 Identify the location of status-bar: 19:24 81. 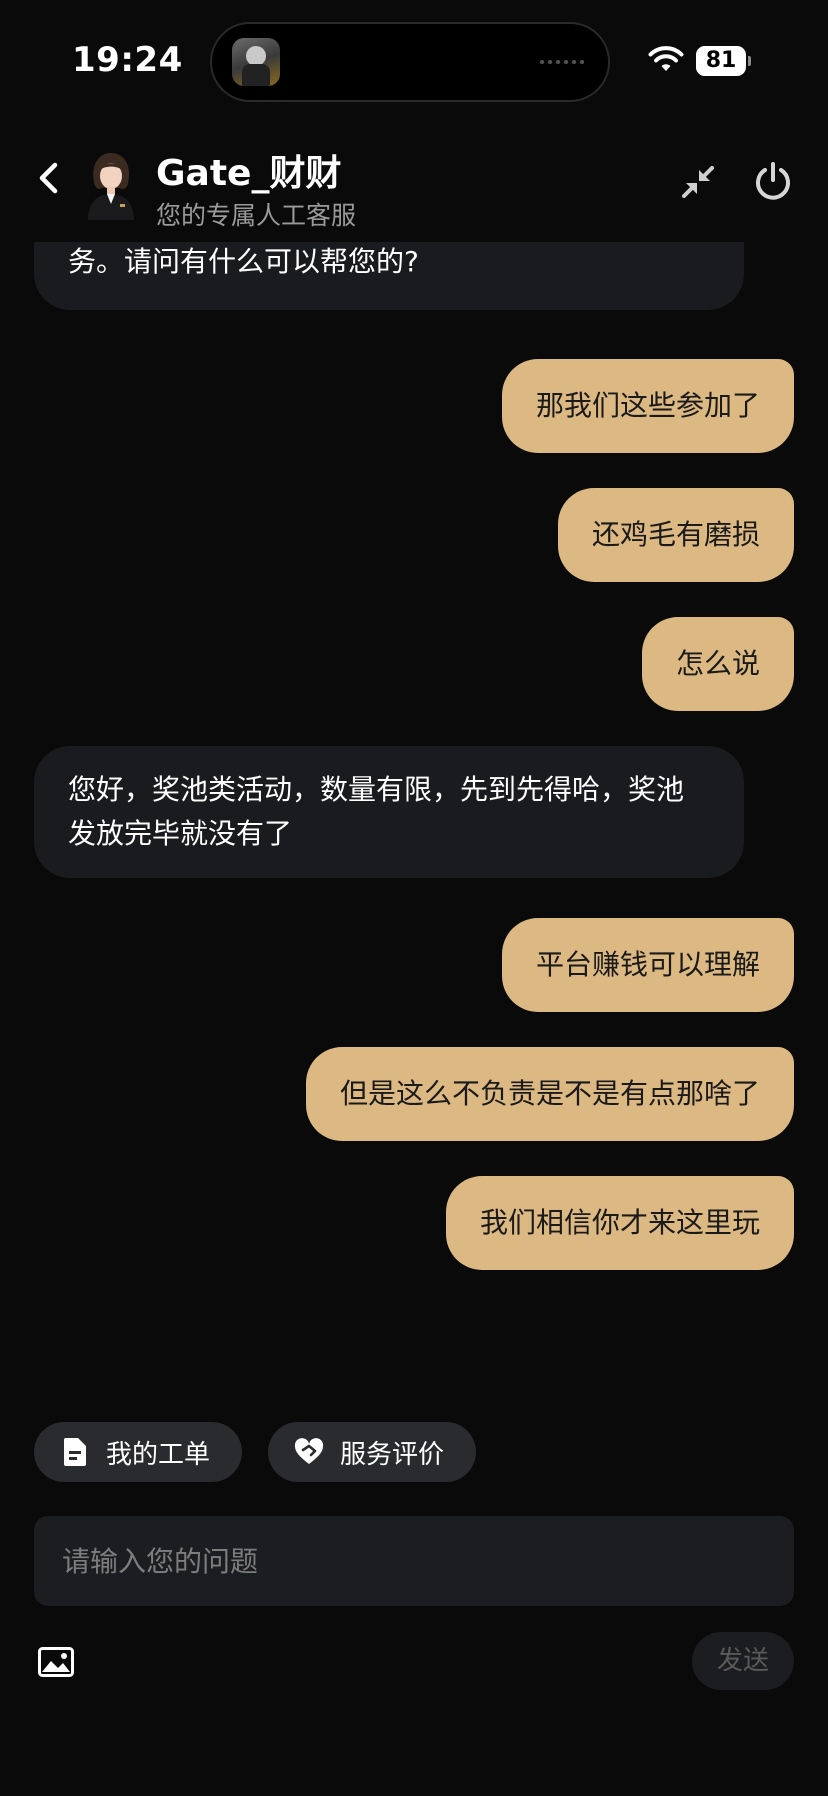
(414, 60).